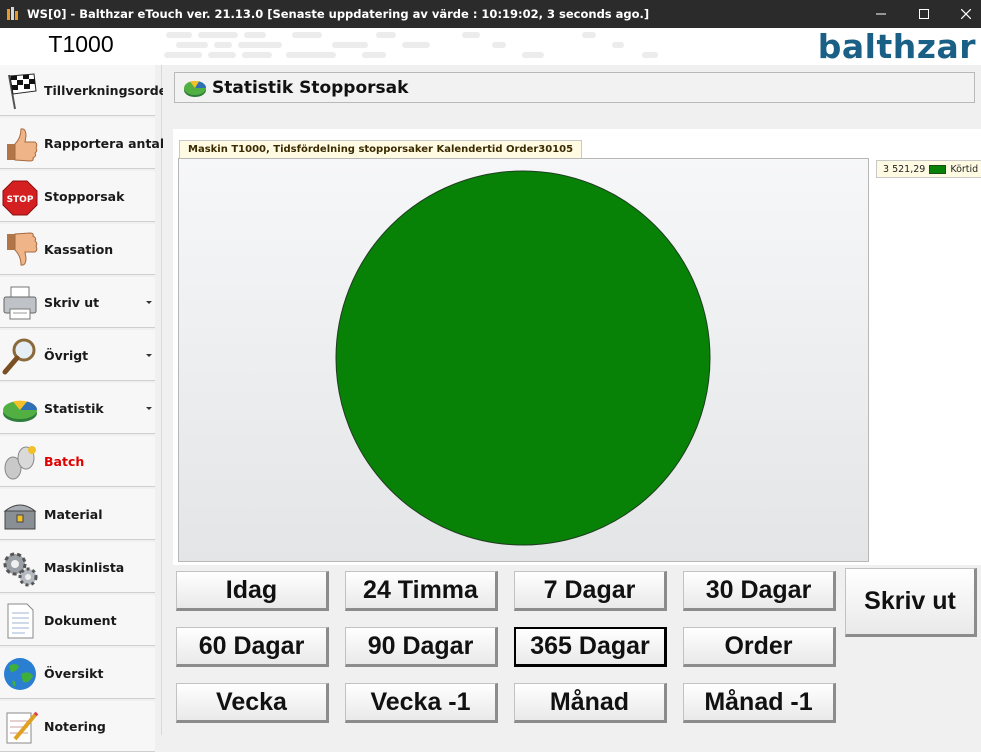 The height and width of the screenshot is (752, 981). Describe the element at coordinates (590, 703) in the screenshot. I see `period-manad-button: Månad` at that location.